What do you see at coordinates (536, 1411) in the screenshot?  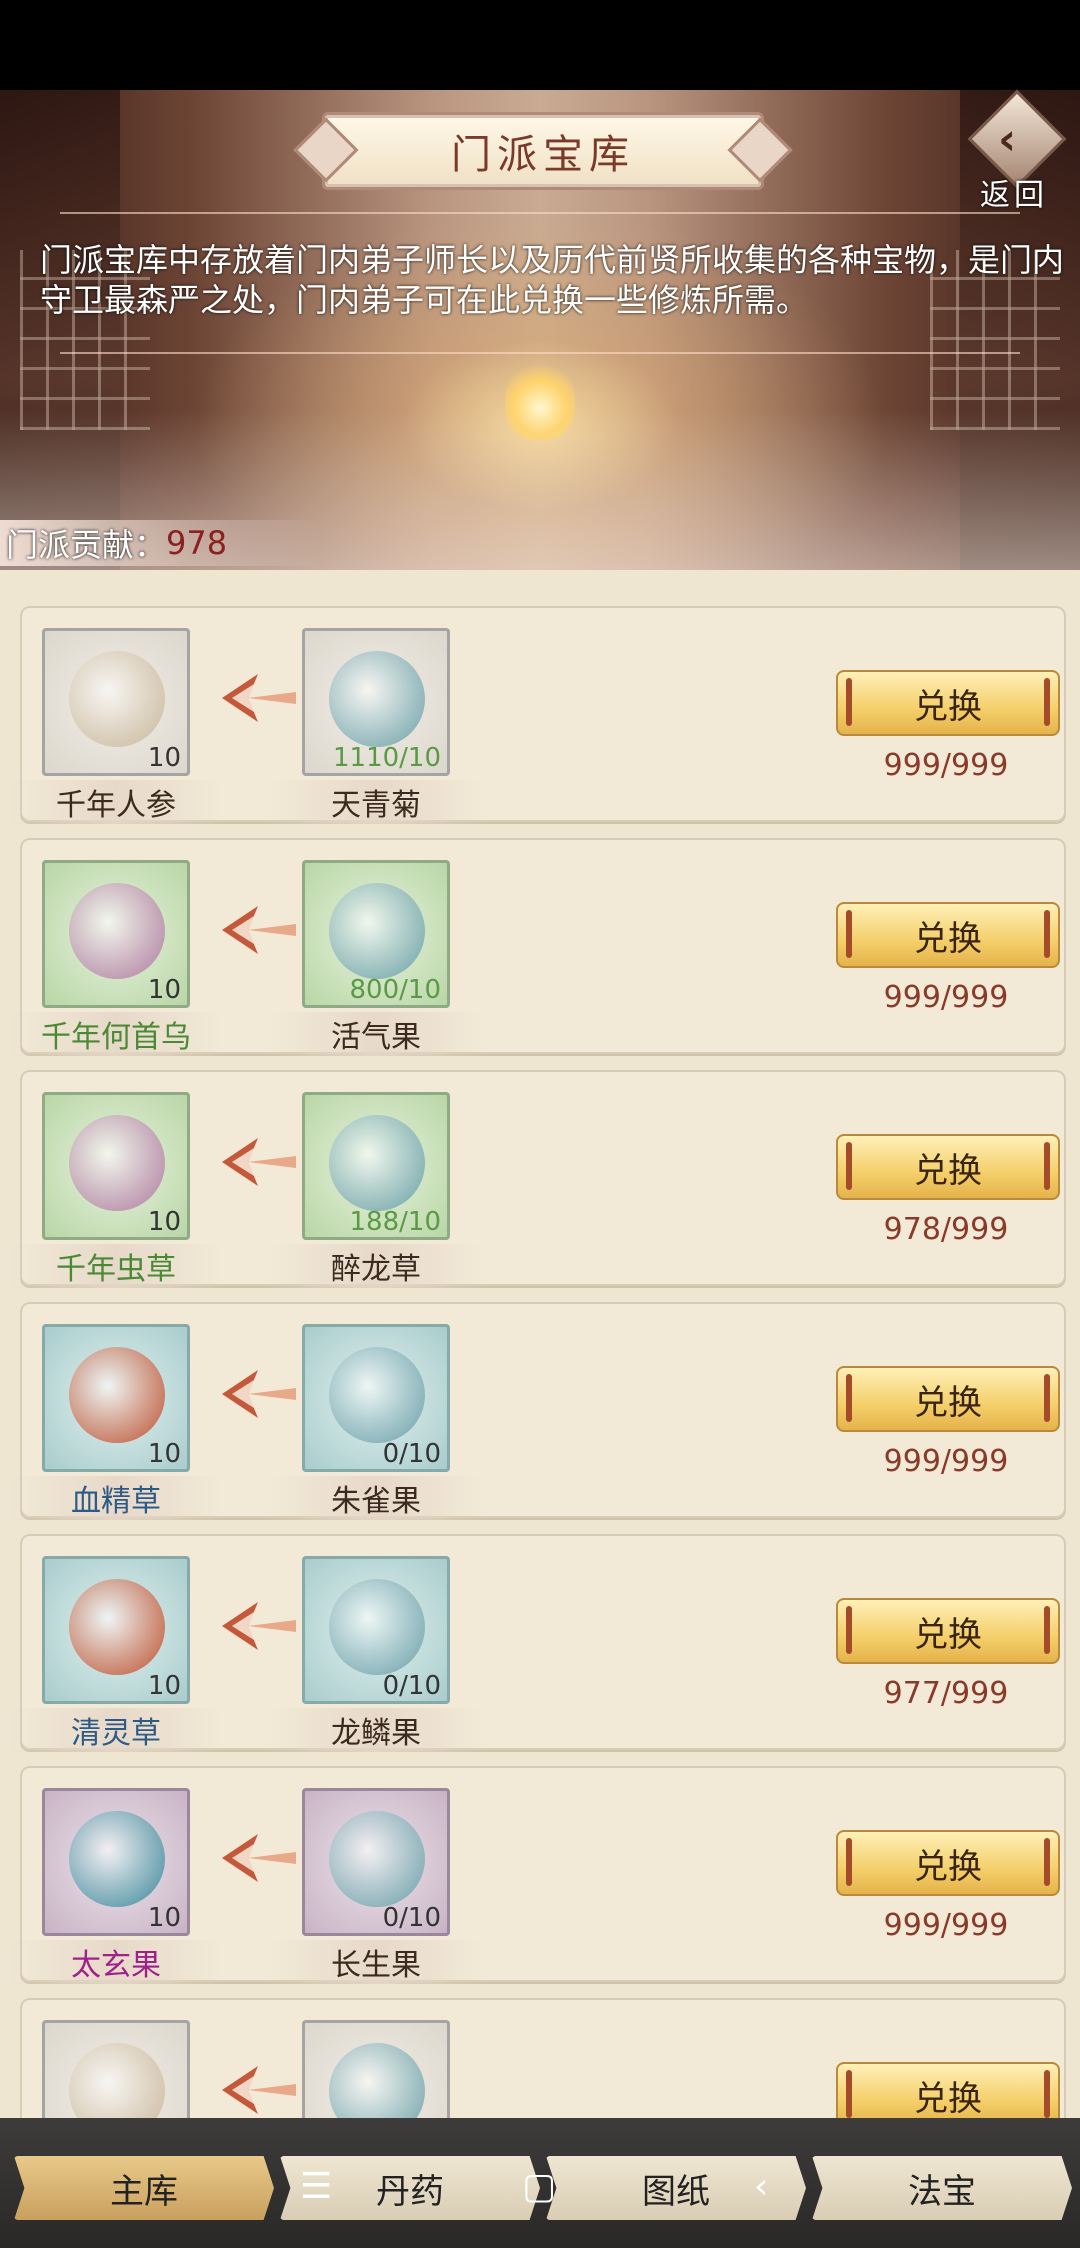 I see `exchange-row: 10 0/10 血精草 朱雀果 兑换 999/999` at bounding box center [536, 1411].